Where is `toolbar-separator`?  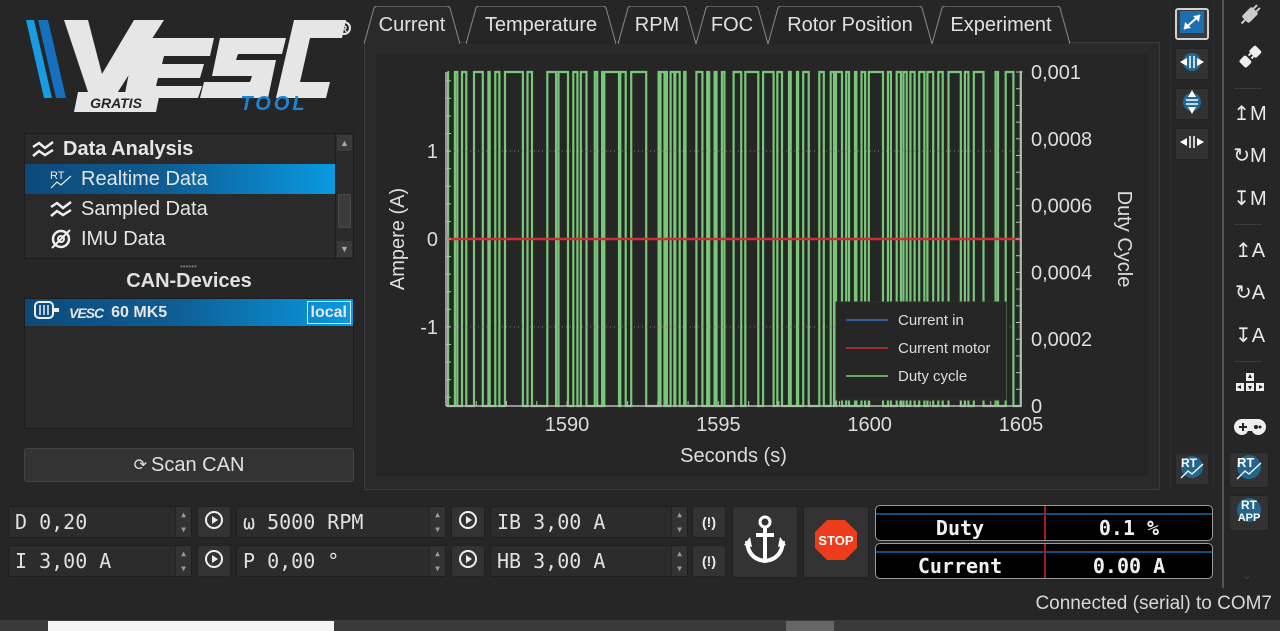 toolbar-separator is located at coordinates (1248, 224).